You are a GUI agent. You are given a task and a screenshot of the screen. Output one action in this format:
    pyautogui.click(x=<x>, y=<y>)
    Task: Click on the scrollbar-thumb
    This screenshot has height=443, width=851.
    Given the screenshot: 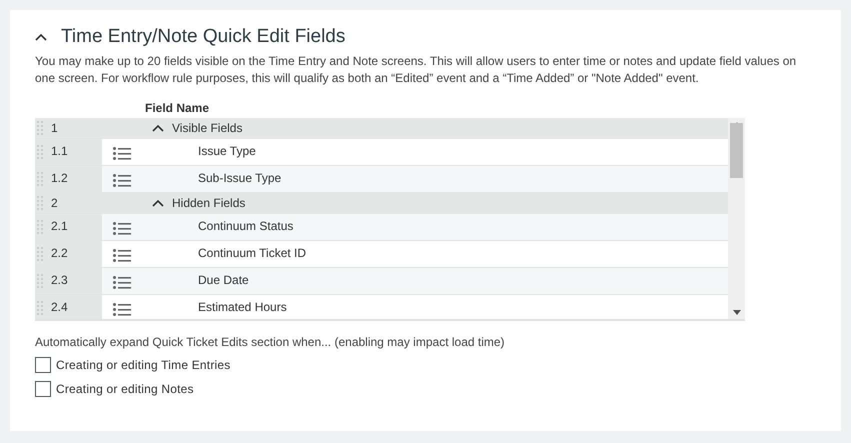 What is the action you would take?
    pyautogui.click(x=736, y=150)
    